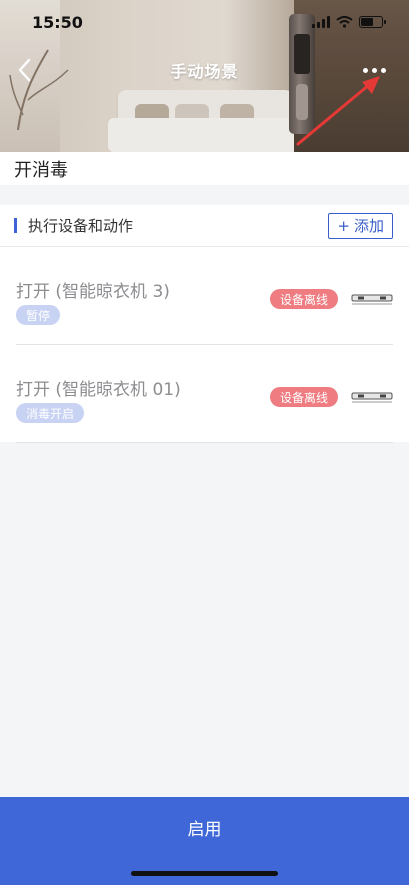 Image resolution: width=409 pixels, height=885 pixels. Describe the element at coordinates (204, 226) in the screenshot. I see `section-header: 执行设备和动作 + 添加` at that location.